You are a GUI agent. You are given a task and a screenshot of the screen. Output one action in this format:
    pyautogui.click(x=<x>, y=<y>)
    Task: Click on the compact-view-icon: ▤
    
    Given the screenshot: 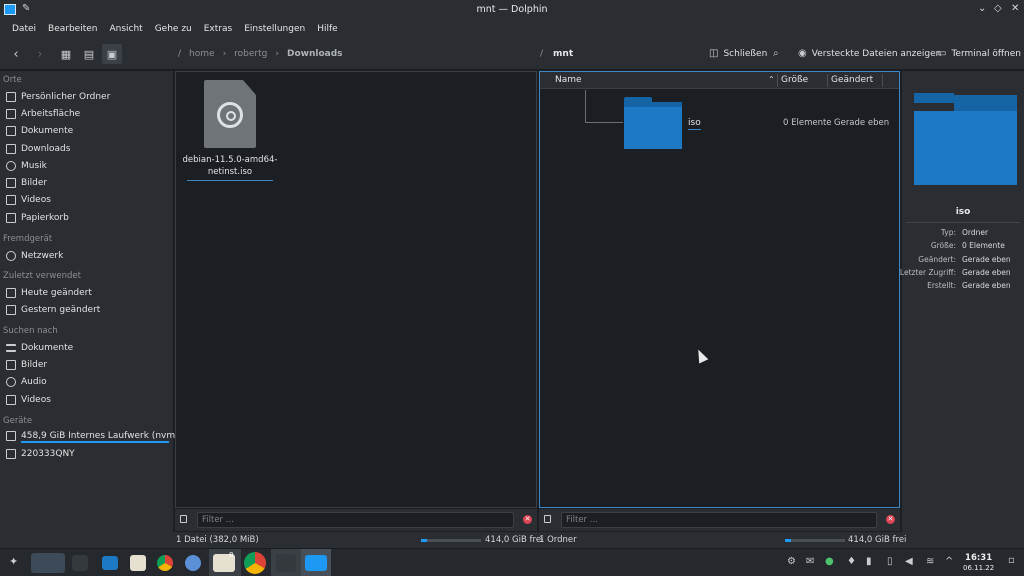 What is the action you would take?
    pyautogui.click(x=89, y=54)
    